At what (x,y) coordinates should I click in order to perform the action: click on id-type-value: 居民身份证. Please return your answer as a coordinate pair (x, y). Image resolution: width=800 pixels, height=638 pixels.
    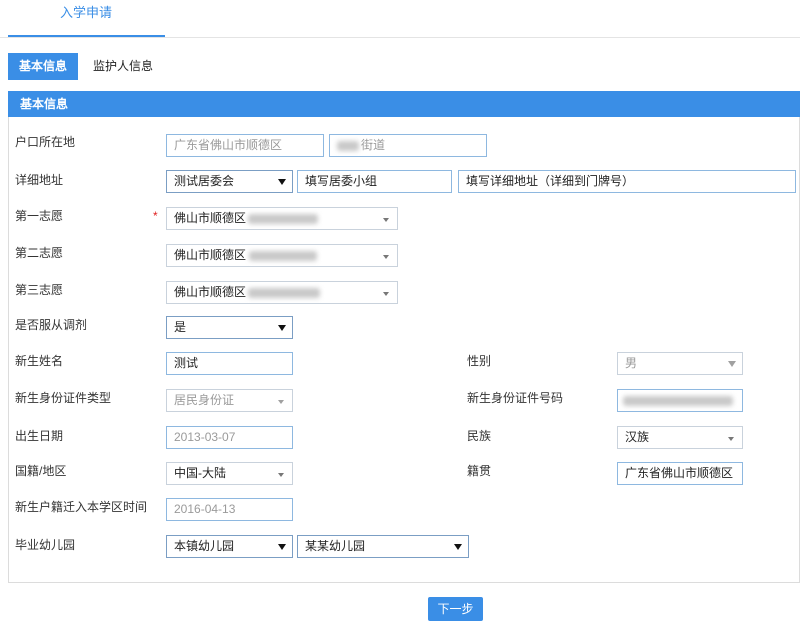
    Looking at the image, I should click on (204, 400).